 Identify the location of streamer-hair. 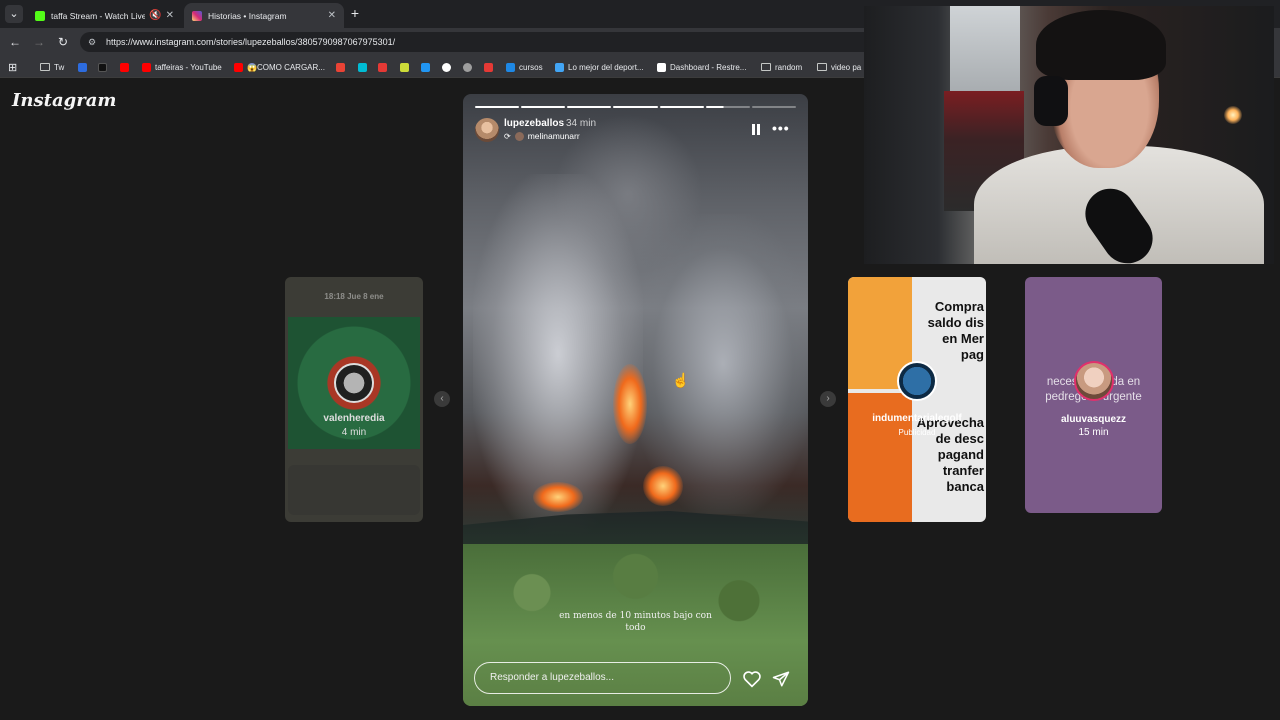
(1101, 45).